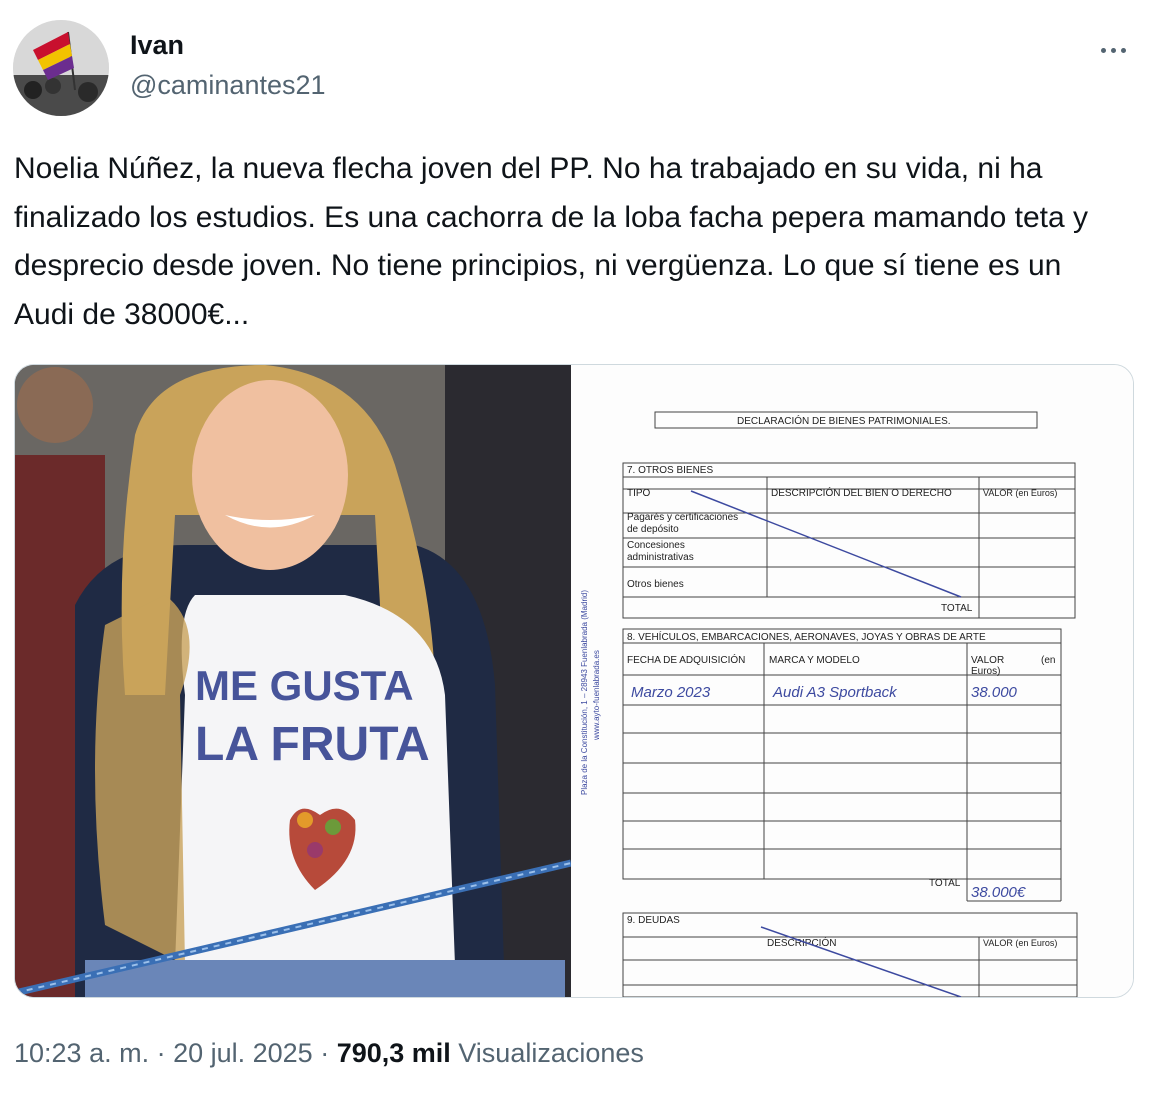  Describe the element at coordinates (861, 492) in the screenshot. I see `section7-col-description: DESCRIPCIÓN DEL BIEN O DERECHO` at that location.